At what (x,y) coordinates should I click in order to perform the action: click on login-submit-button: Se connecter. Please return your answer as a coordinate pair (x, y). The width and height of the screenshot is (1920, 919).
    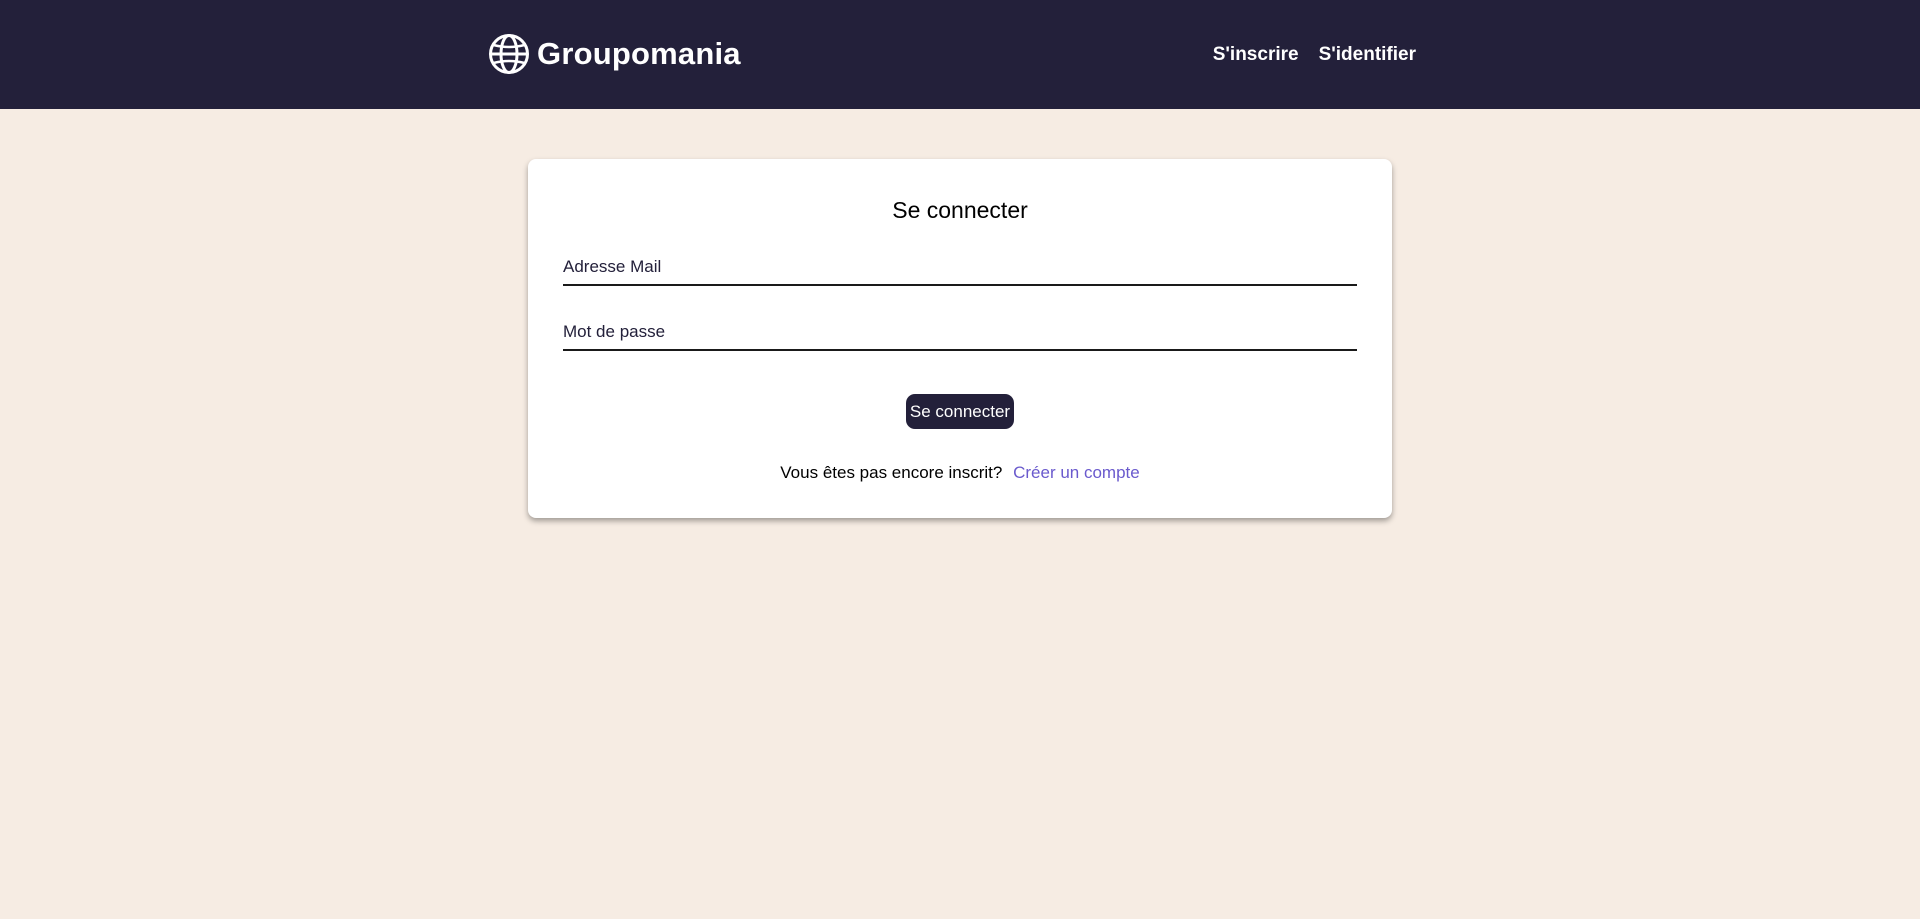
    Looking at the image, I should click on (960, 411).